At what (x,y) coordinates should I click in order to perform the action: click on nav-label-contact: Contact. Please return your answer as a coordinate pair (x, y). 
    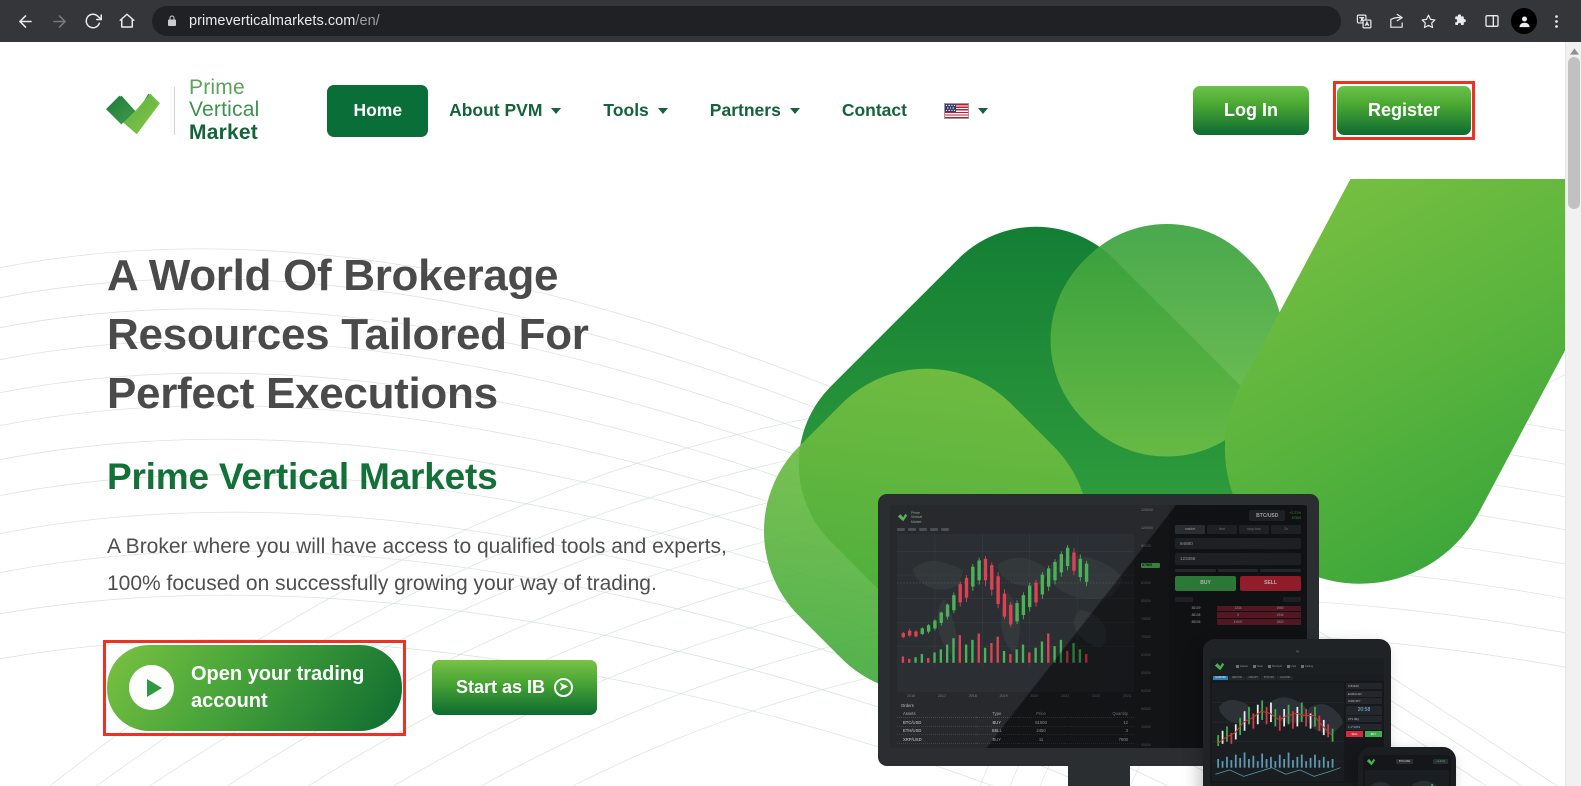
    Looking at the image, I should click on (874, 110).